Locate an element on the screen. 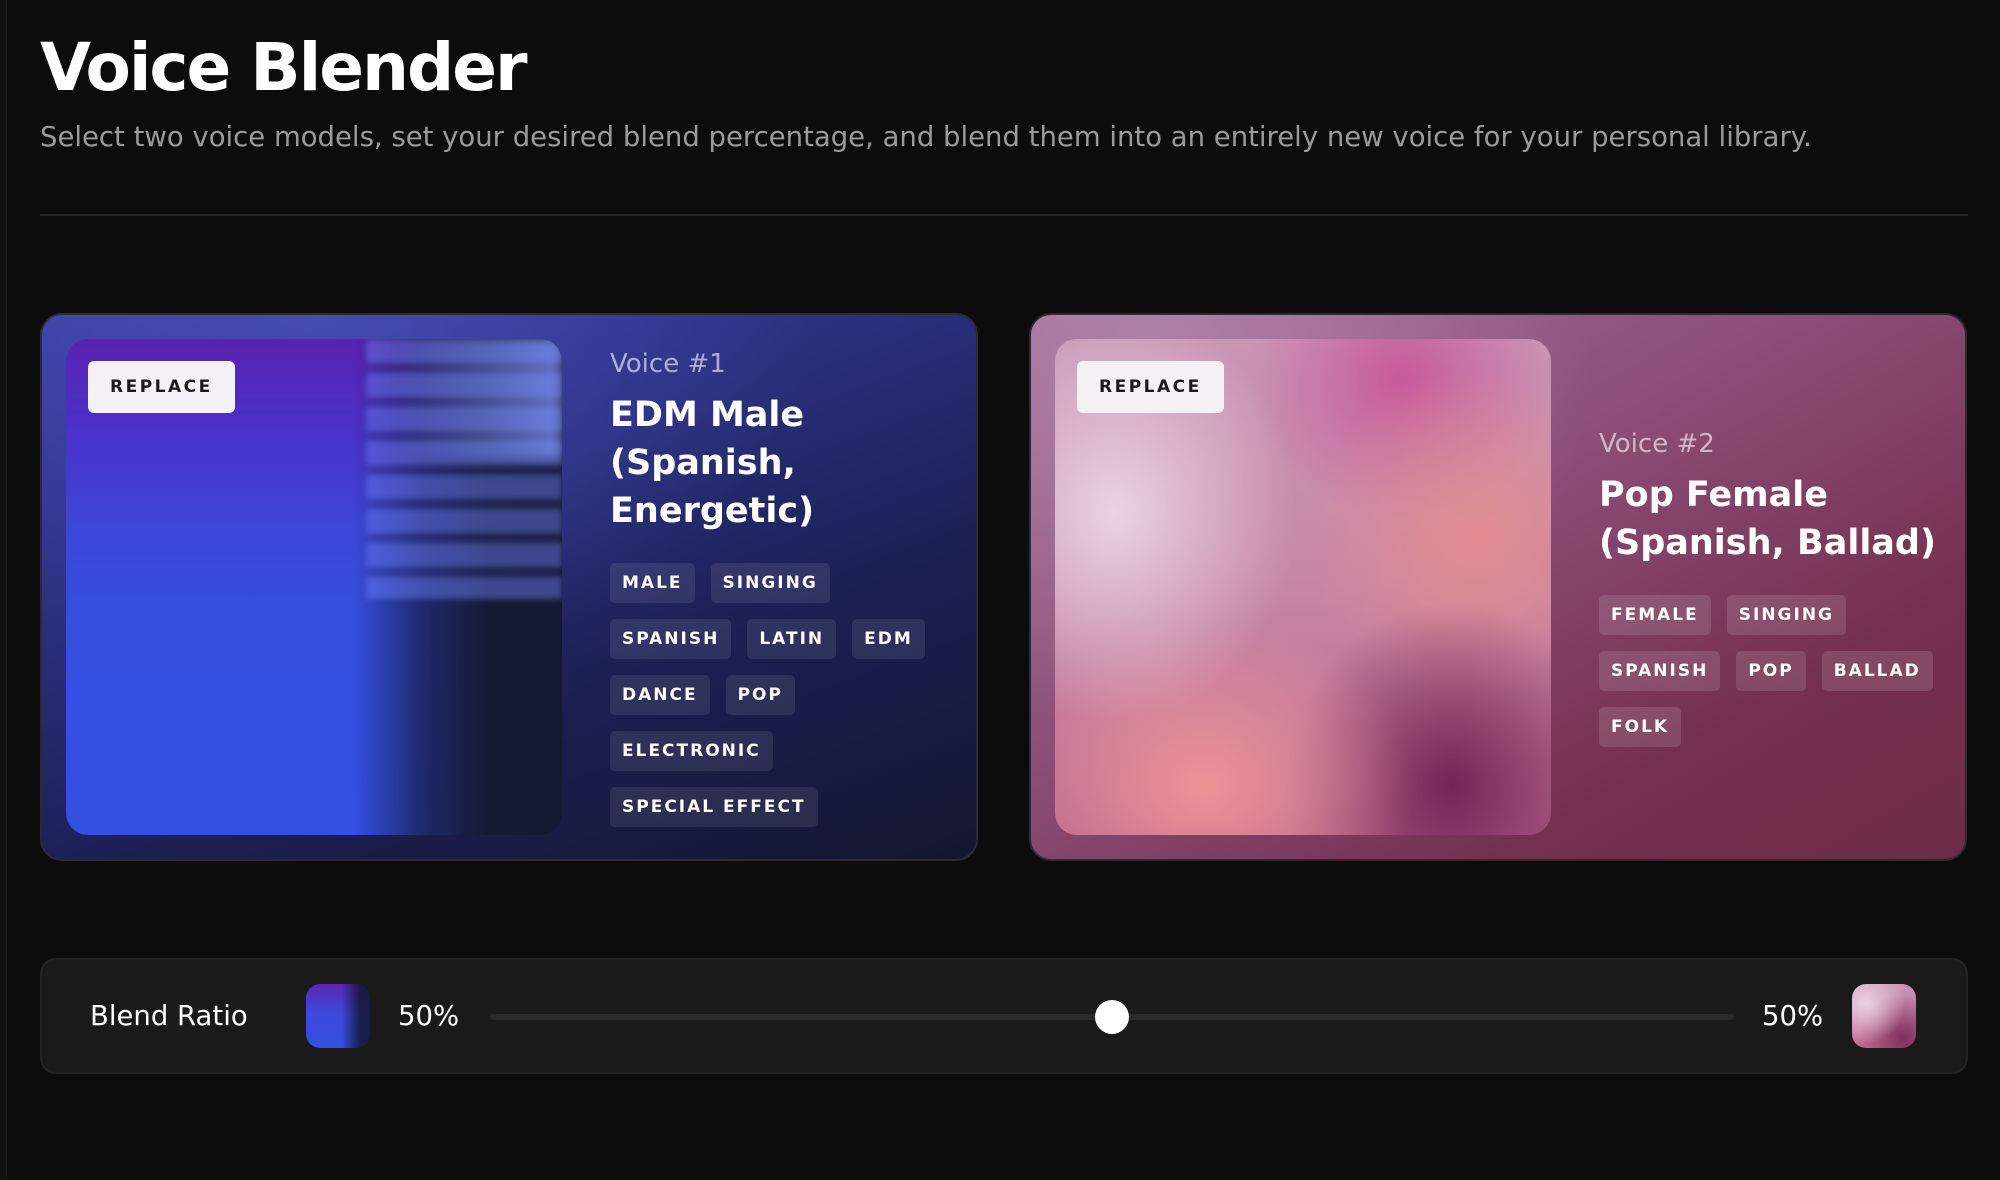  tag: ELECTRONIC is located at coordinates (691, 751).